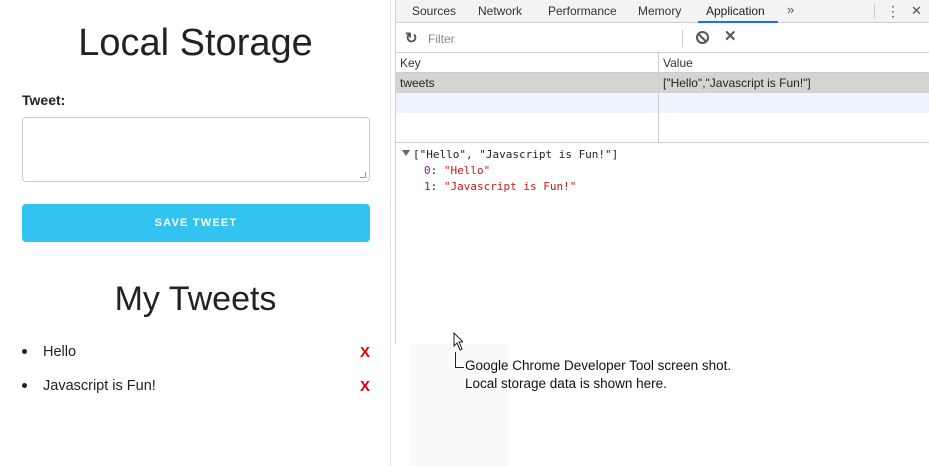 The height and width of the screenshot is (466, 929). I want to click on tweet-label: Tweet:, so click(44, 100).